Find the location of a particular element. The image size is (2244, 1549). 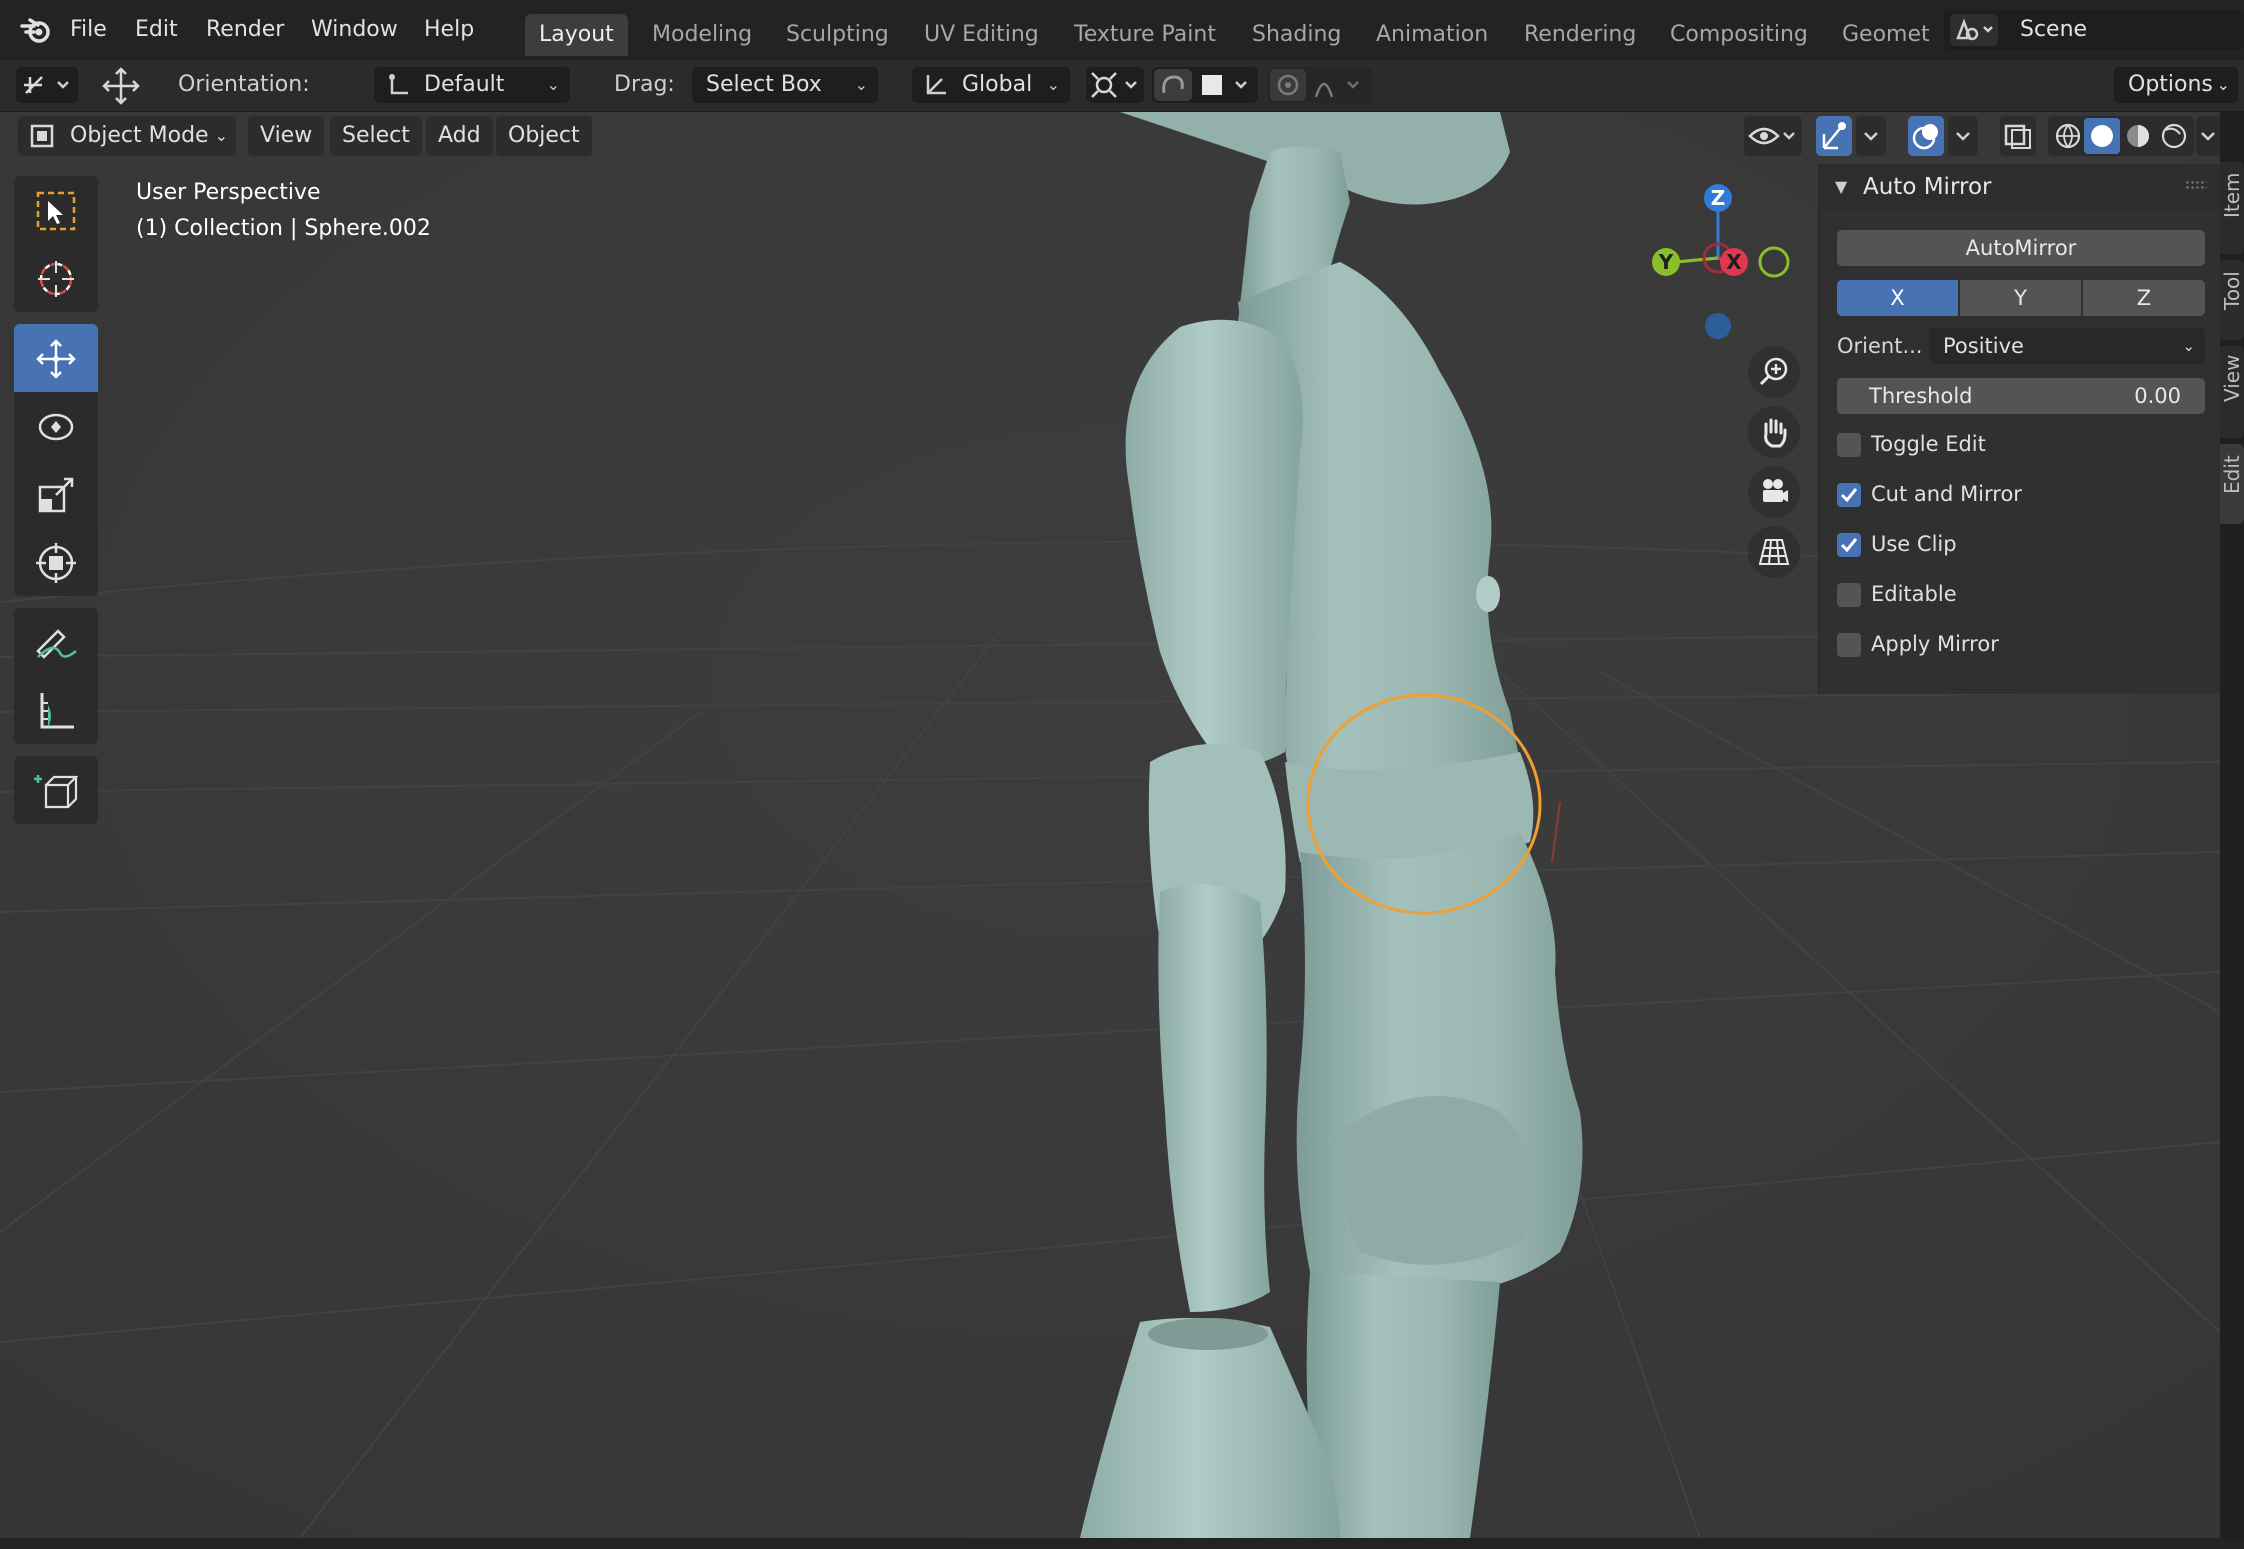

xray-toggle is located at coordinates (2018, 136).